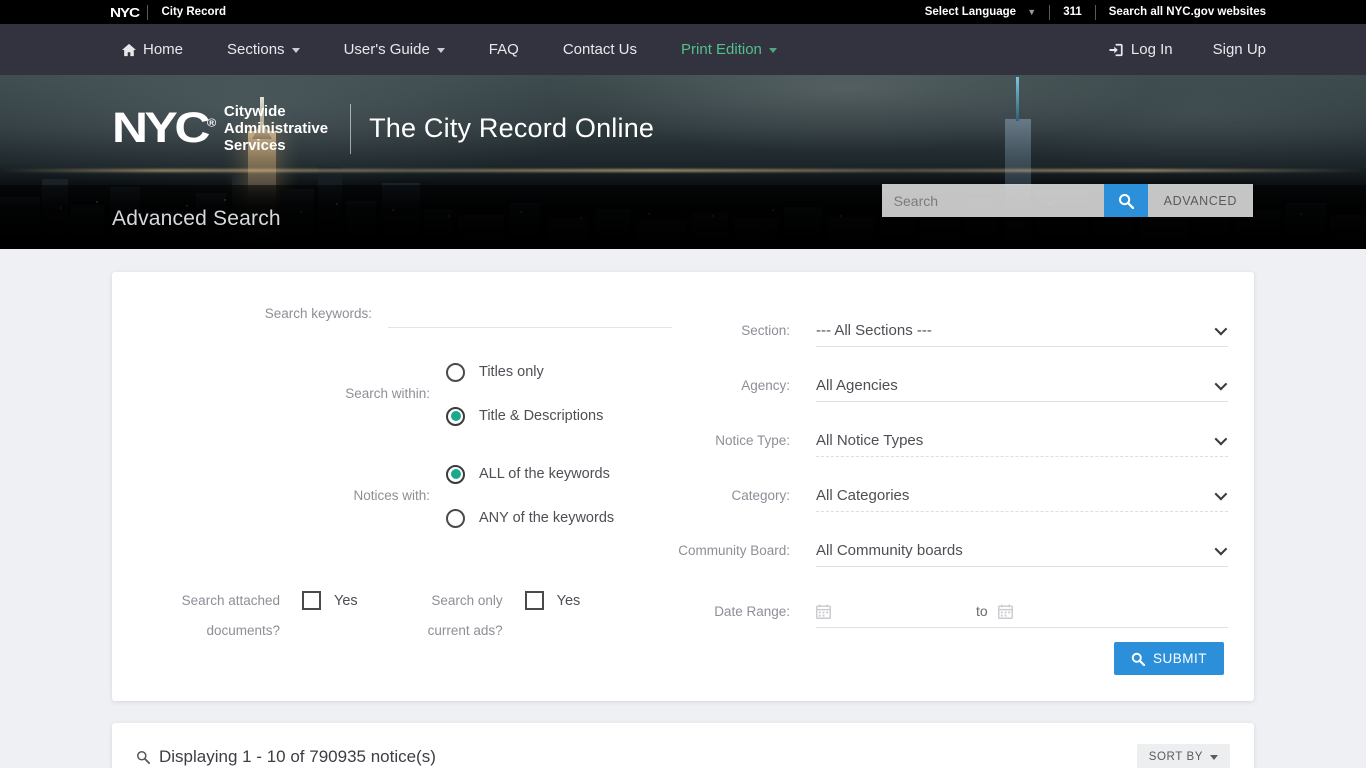  I want to click on search-input, so click(992, 200).